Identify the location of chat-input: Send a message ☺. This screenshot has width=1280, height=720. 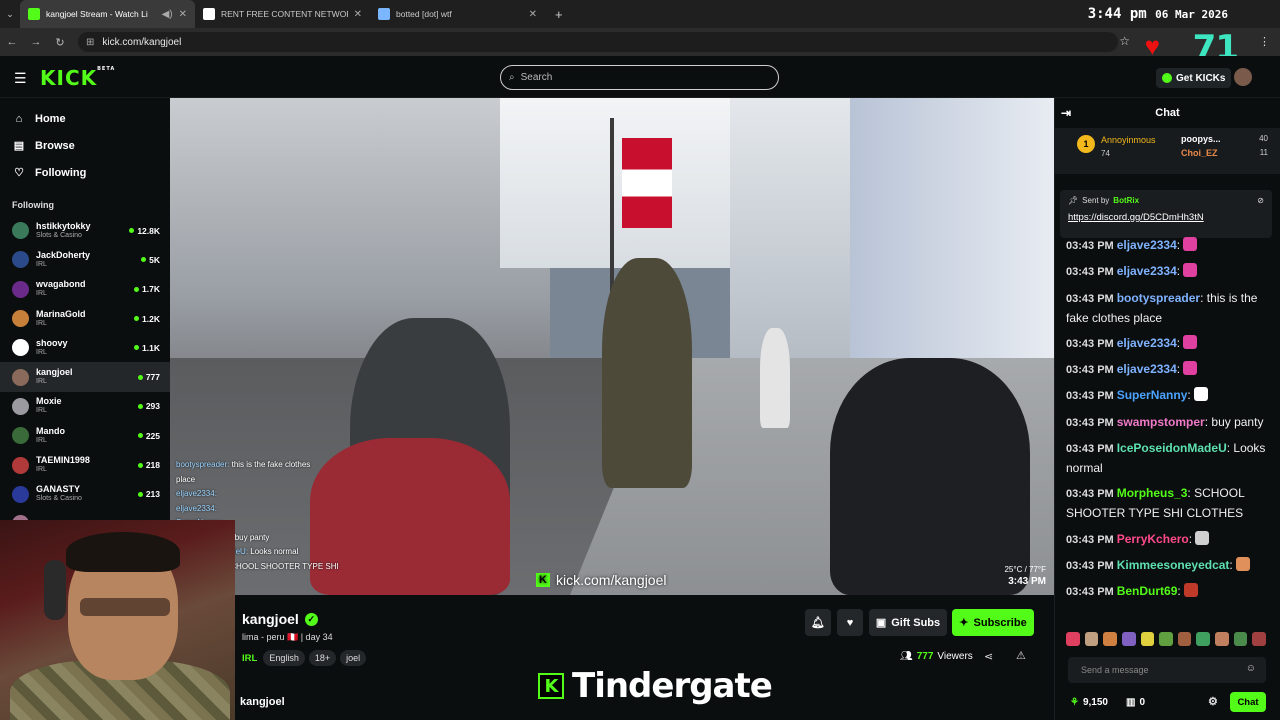
(1167, 670).